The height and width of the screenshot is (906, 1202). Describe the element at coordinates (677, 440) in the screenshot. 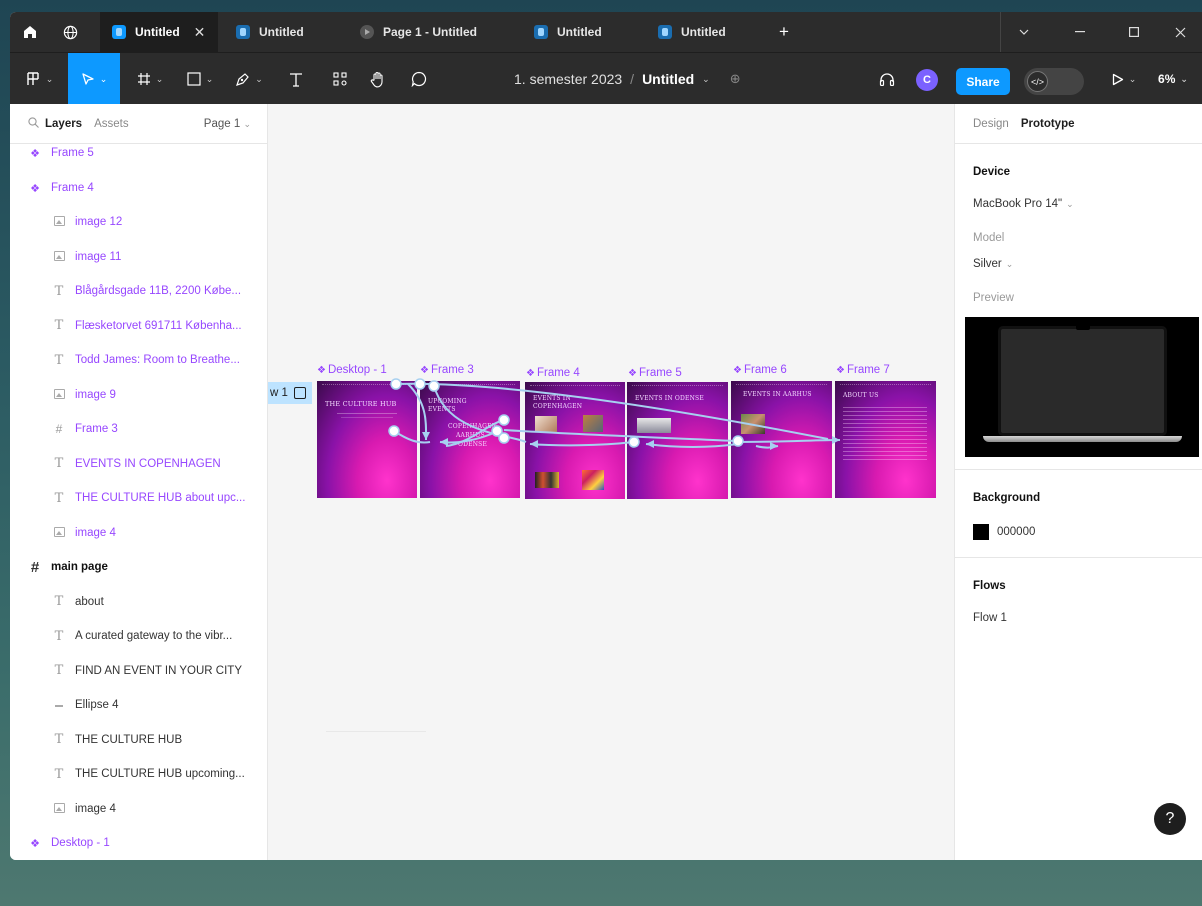

I see `frame-5: EVENTS IN ODENSE` at that location.